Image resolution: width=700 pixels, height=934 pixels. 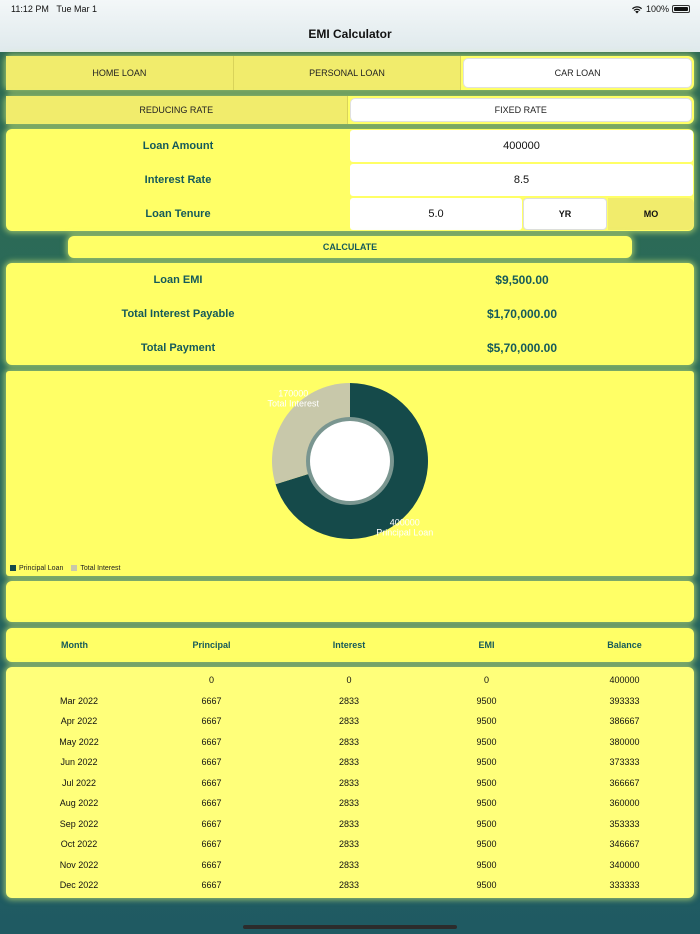 I want to click on wifi-icon, so click(x=636, y=9).